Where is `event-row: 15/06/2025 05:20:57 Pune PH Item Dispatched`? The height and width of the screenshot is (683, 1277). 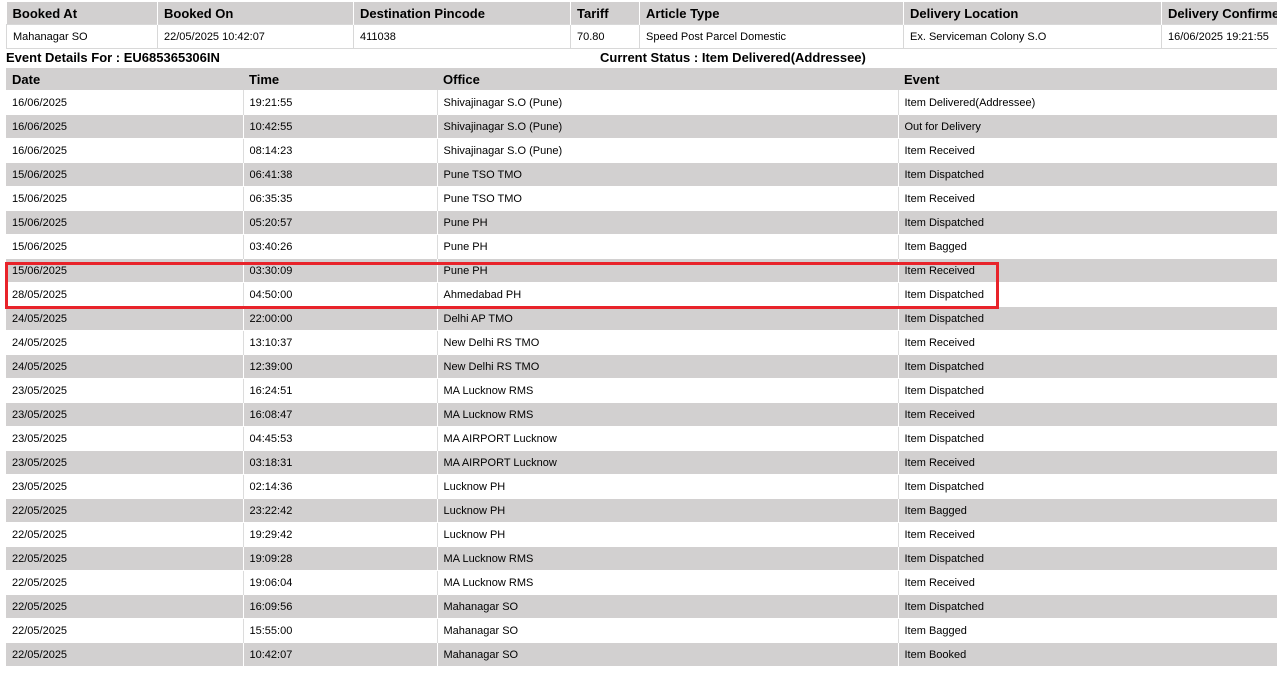 event-row: 15/06/2025 05:20:57 Pune PH Item Dispatched is located at coordinates (641, 222).